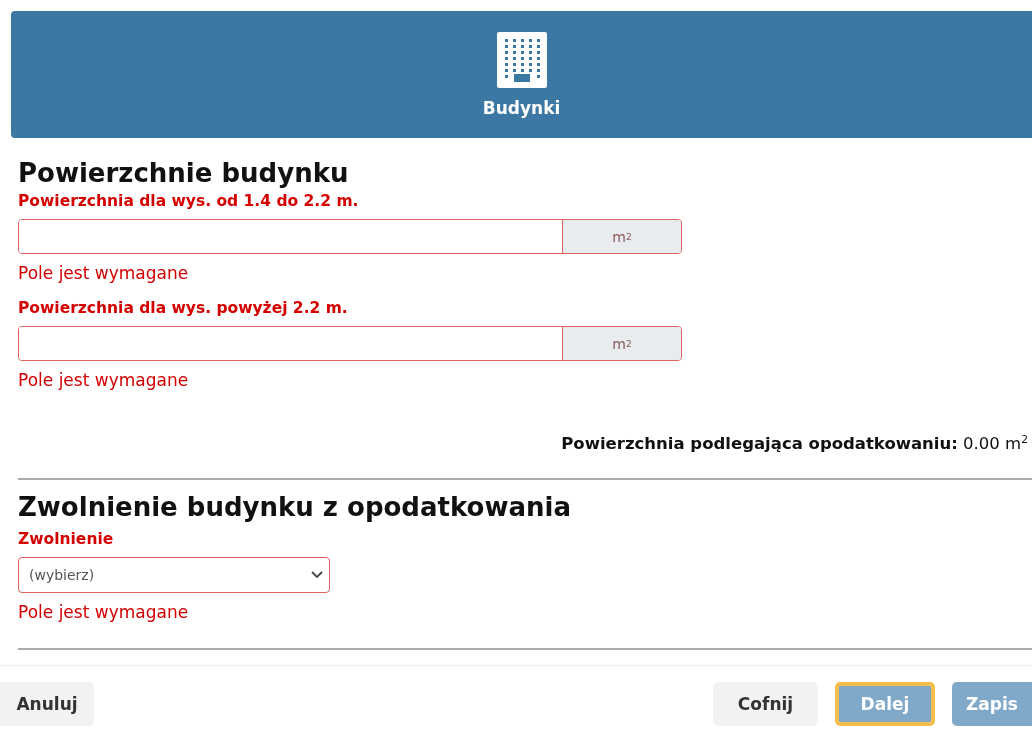  Describe the element at coordinates (521, 107) in the screenshot. I see `header-title: Budynki` at that location.